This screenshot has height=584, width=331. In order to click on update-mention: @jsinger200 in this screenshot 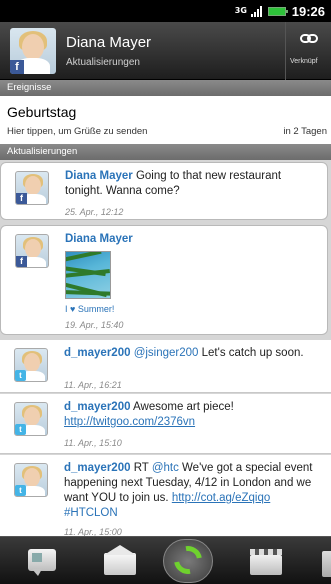, I will do `click(165, 353)`.